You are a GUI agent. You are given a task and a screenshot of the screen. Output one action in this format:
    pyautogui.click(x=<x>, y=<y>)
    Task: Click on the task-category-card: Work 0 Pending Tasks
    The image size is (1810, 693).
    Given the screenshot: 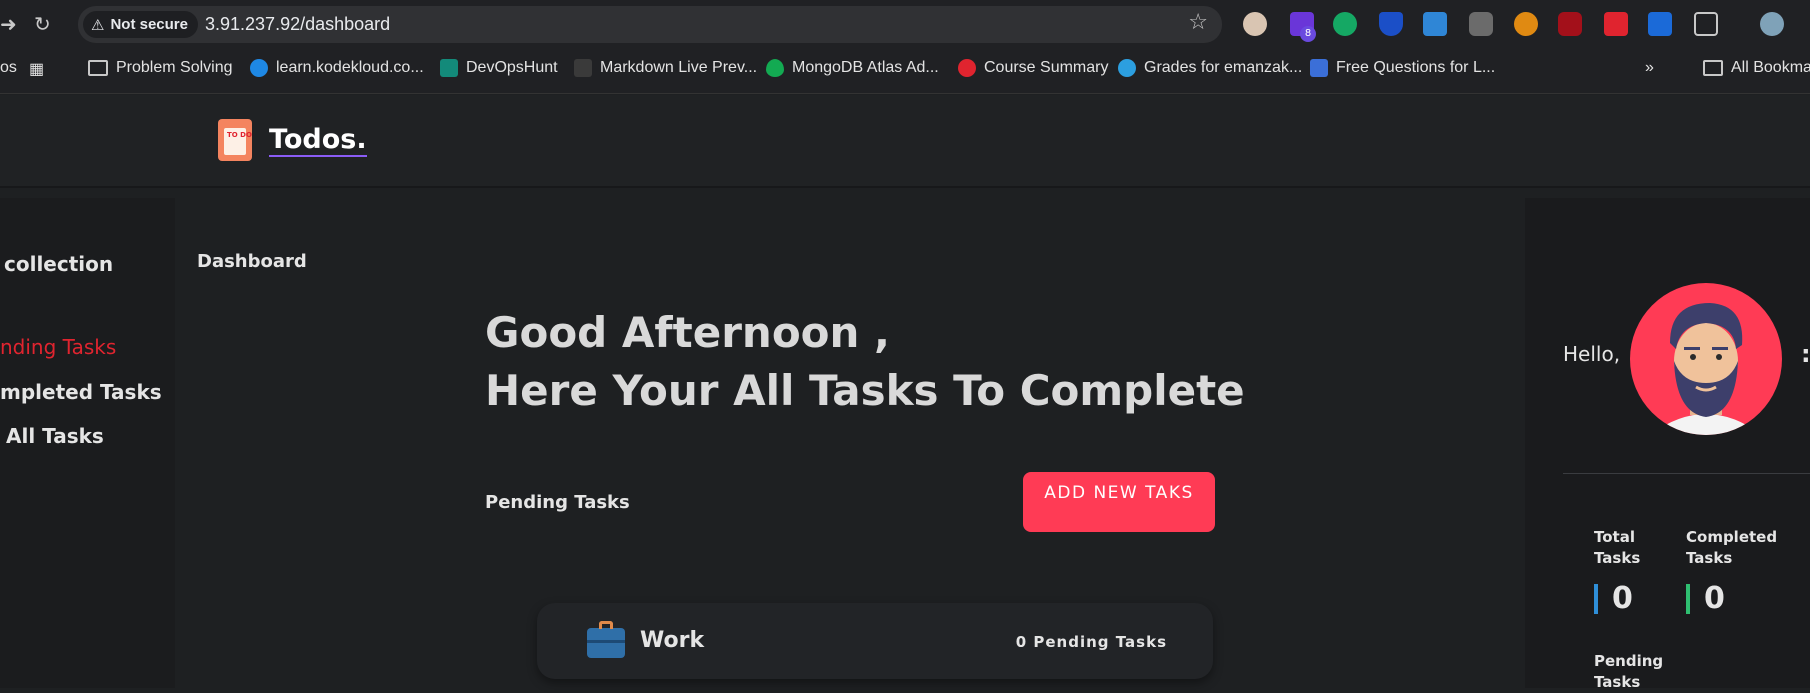 What is the action you would take?
    pyautogui.click(x=875, y=641)
    